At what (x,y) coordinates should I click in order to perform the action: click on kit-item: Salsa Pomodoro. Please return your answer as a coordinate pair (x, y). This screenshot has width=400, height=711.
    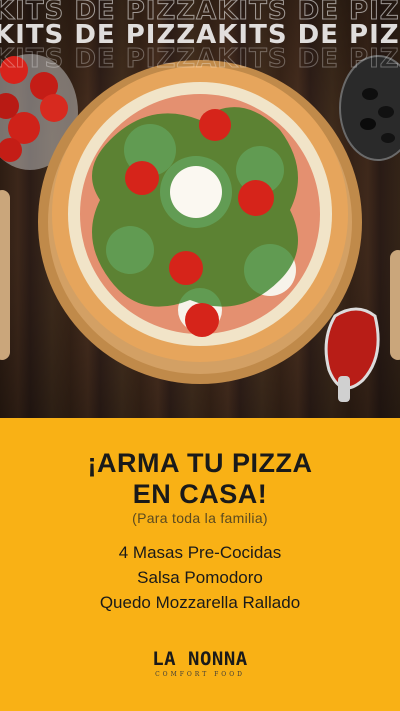
    Looking at the image, I should click on (200, 577).